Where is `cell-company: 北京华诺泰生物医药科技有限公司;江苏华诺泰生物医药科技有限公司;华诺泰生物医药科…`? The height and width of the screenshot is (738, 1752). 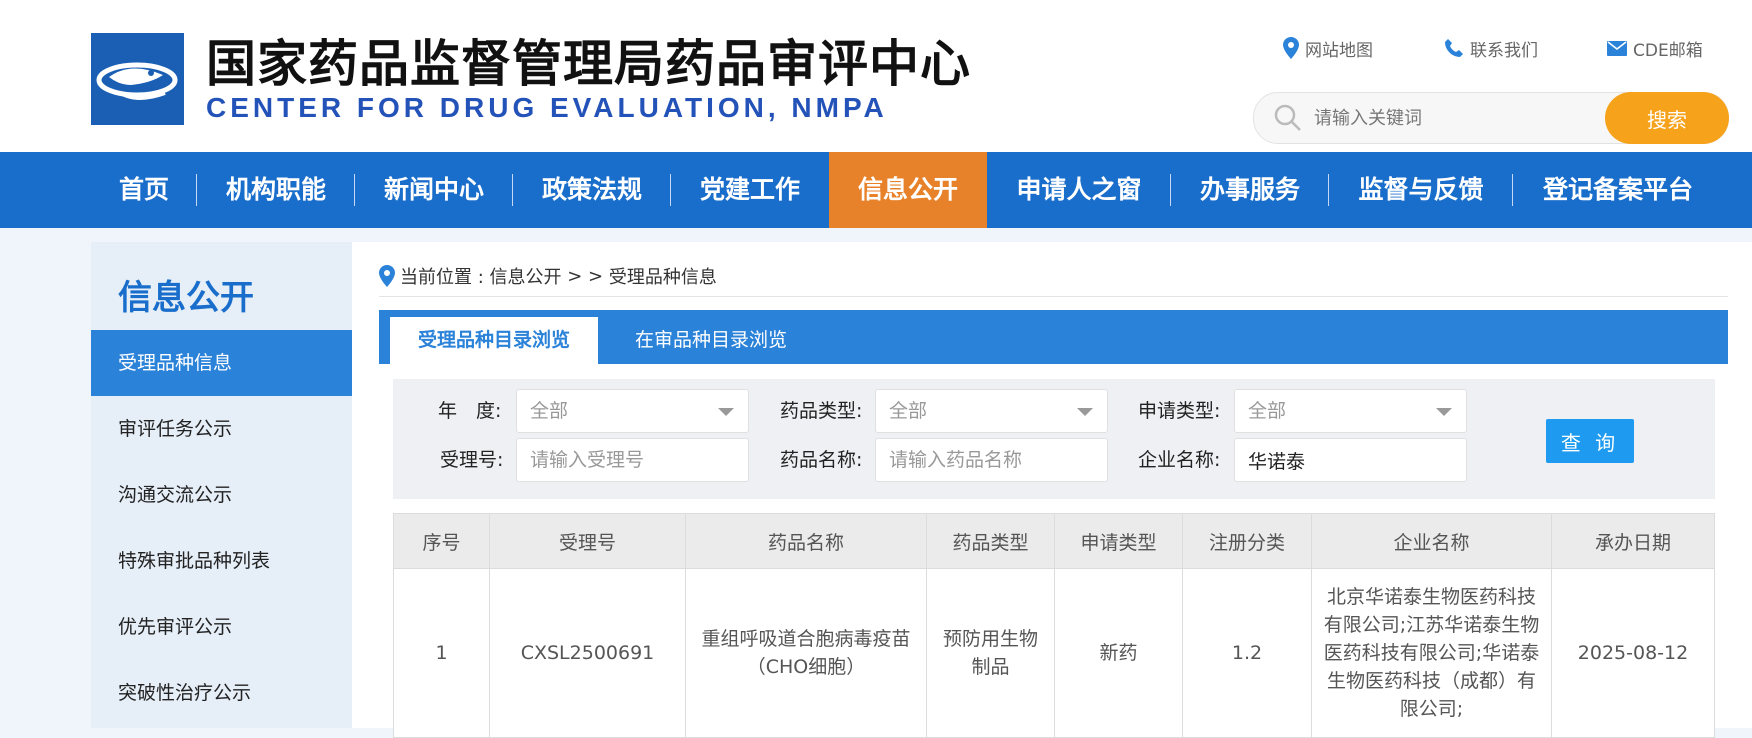
cell-company: 北京华诺泰生物医药科技有限公司;江苏华诺泰生物医药科技有限公司;华诺泰生物医药科… is located at coordinates (1431, 653).